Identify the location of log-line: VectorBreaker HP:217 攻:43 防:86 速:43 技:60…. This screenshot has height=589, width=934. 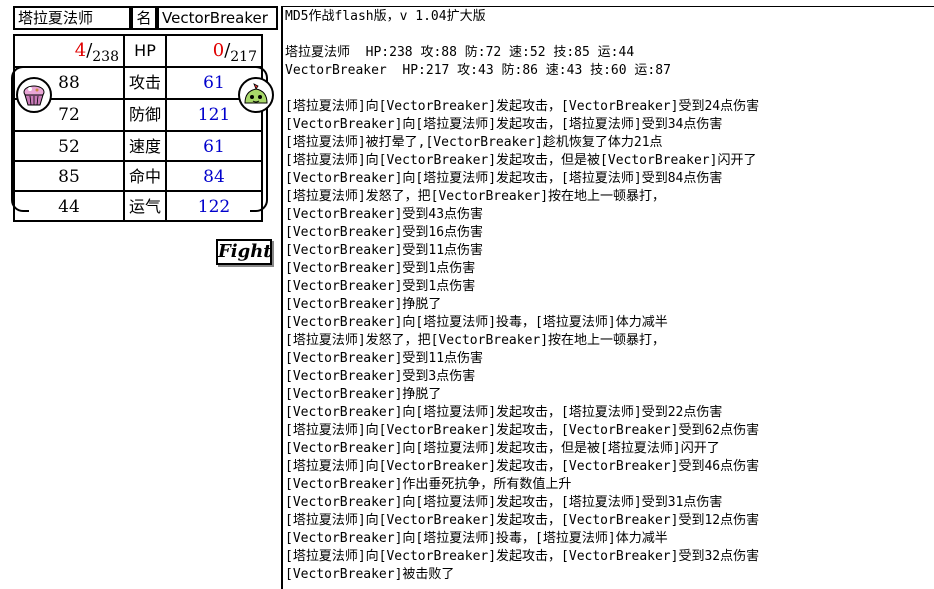
(478, 70).